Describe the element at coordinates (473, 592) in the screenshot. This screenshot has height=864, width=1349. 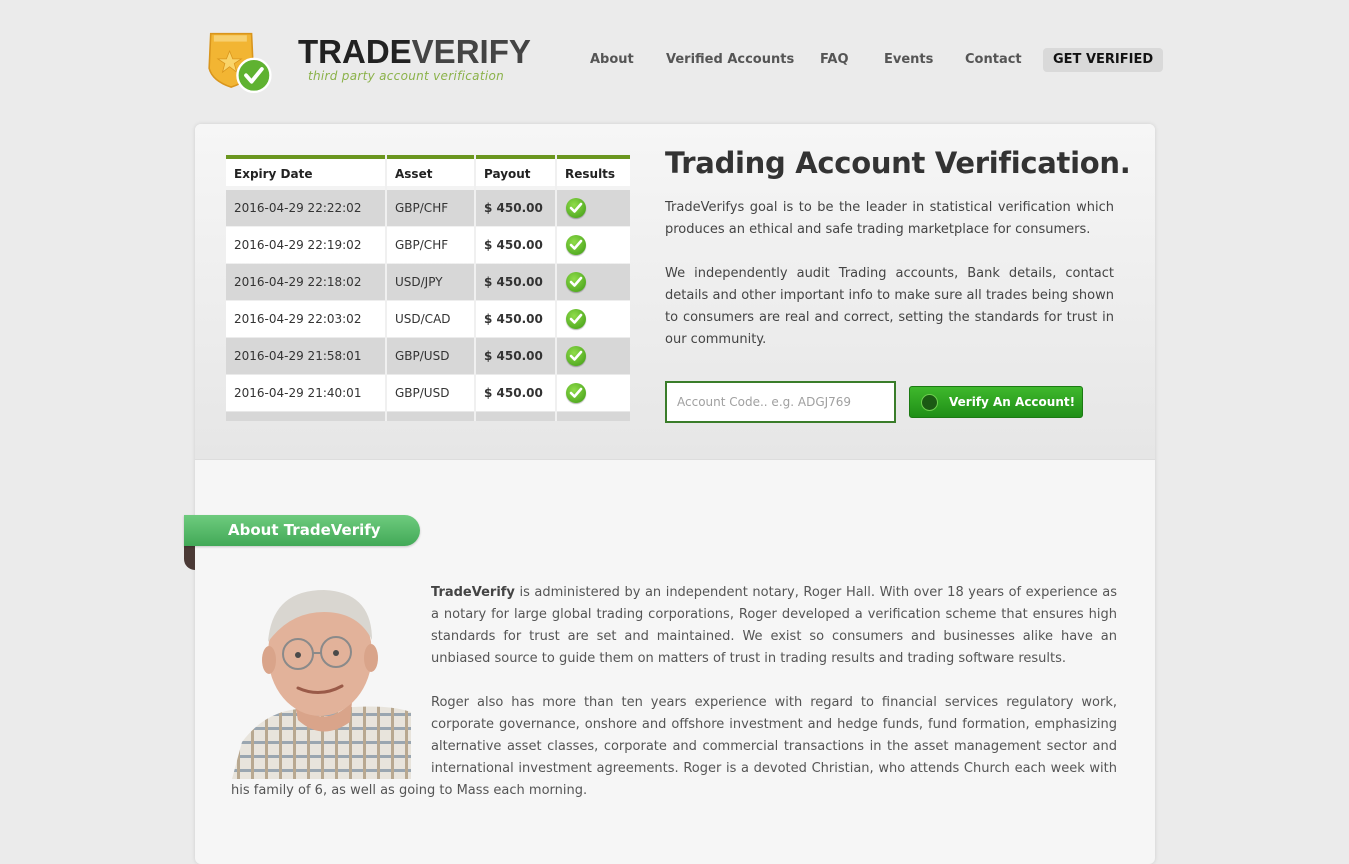
I see `brand-name: TradeVerify` at that location.